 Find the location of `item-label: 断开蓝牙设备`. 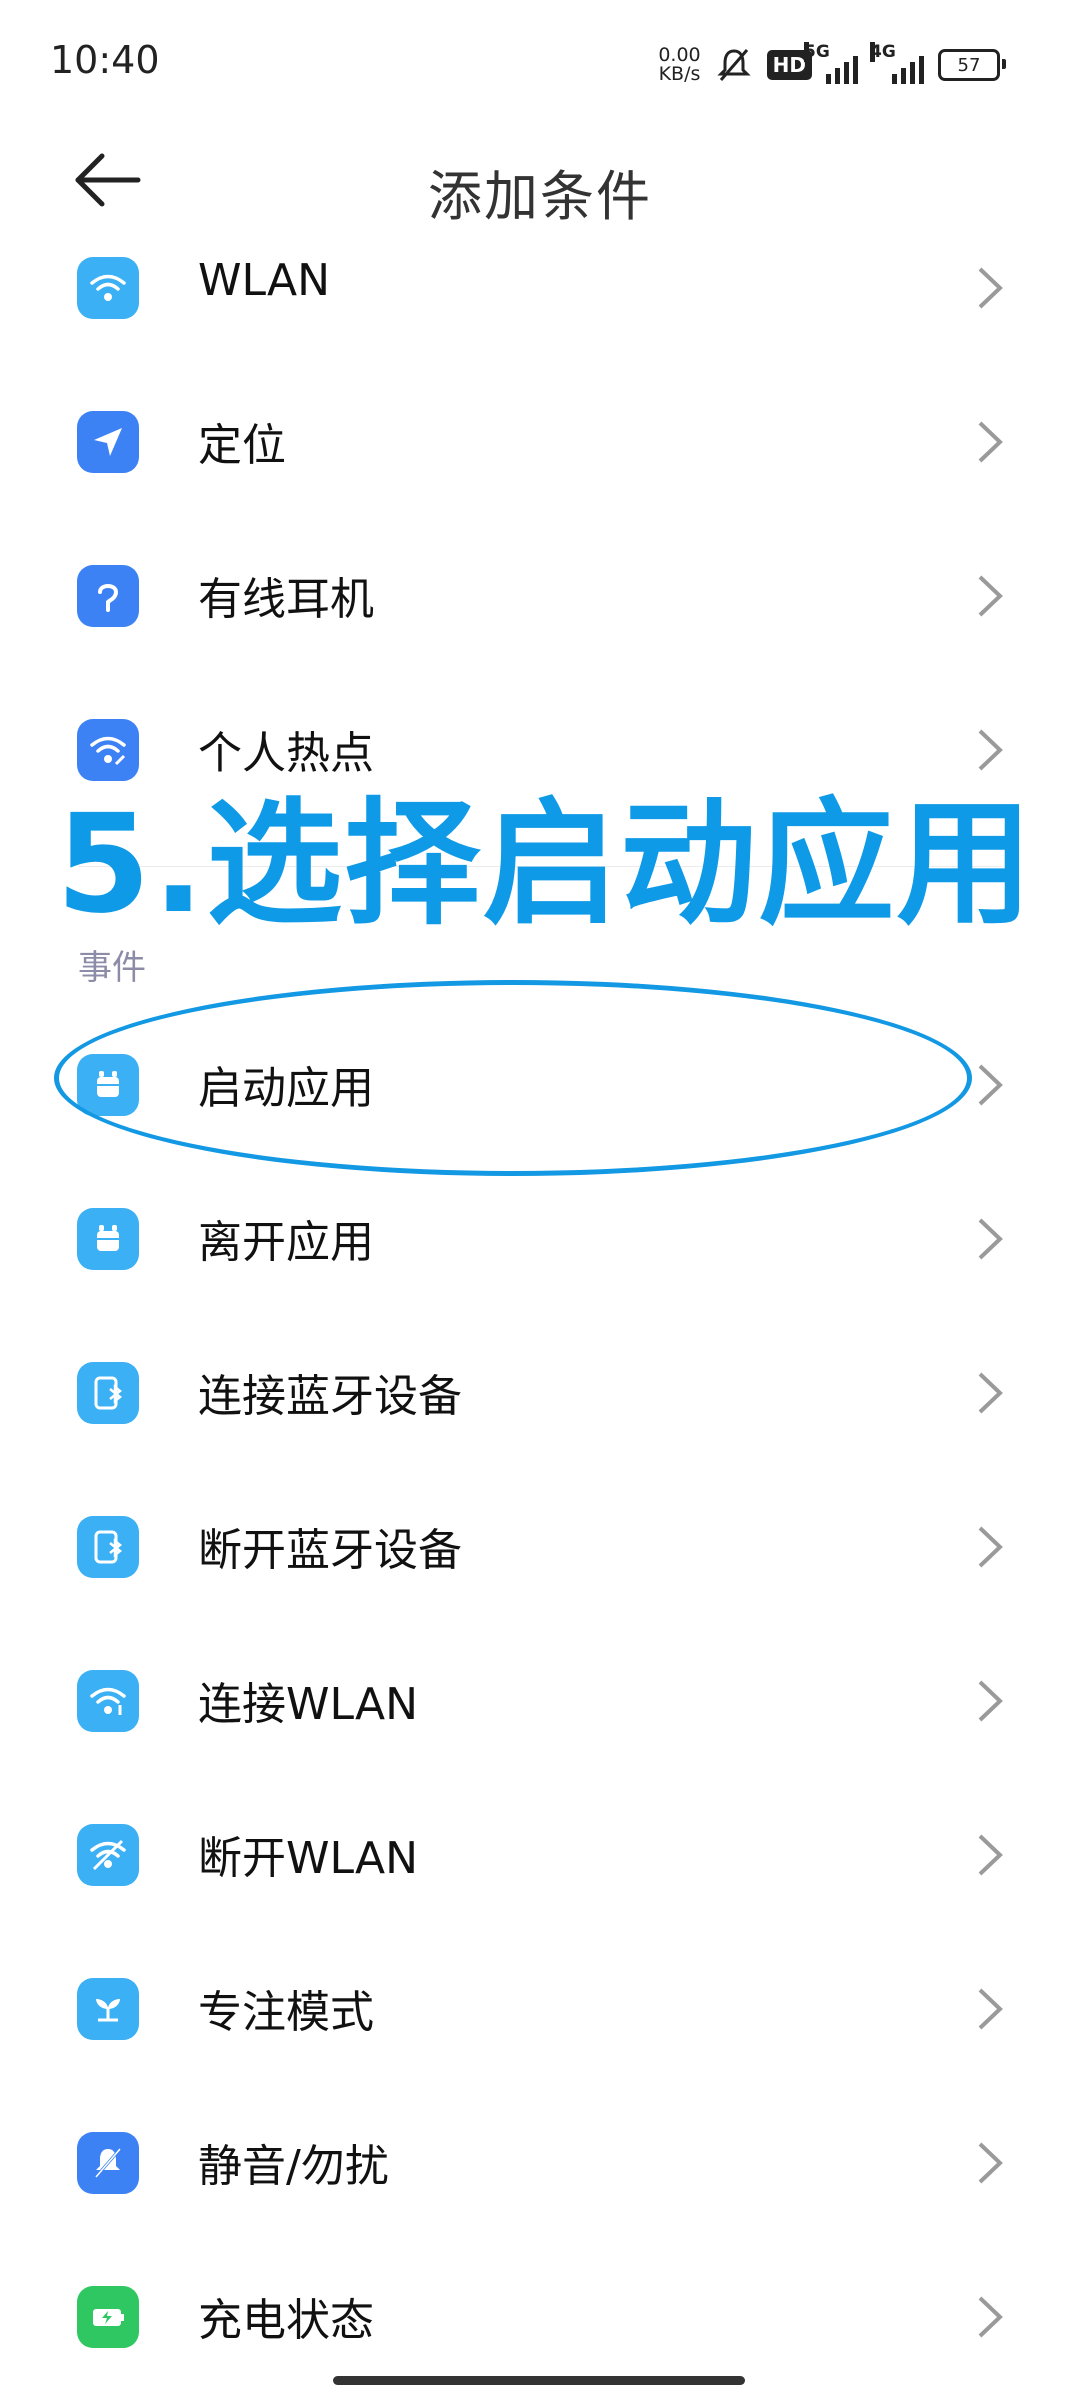

item-label: 断开蓝牙设备 is located at coordinates (330, 1550).